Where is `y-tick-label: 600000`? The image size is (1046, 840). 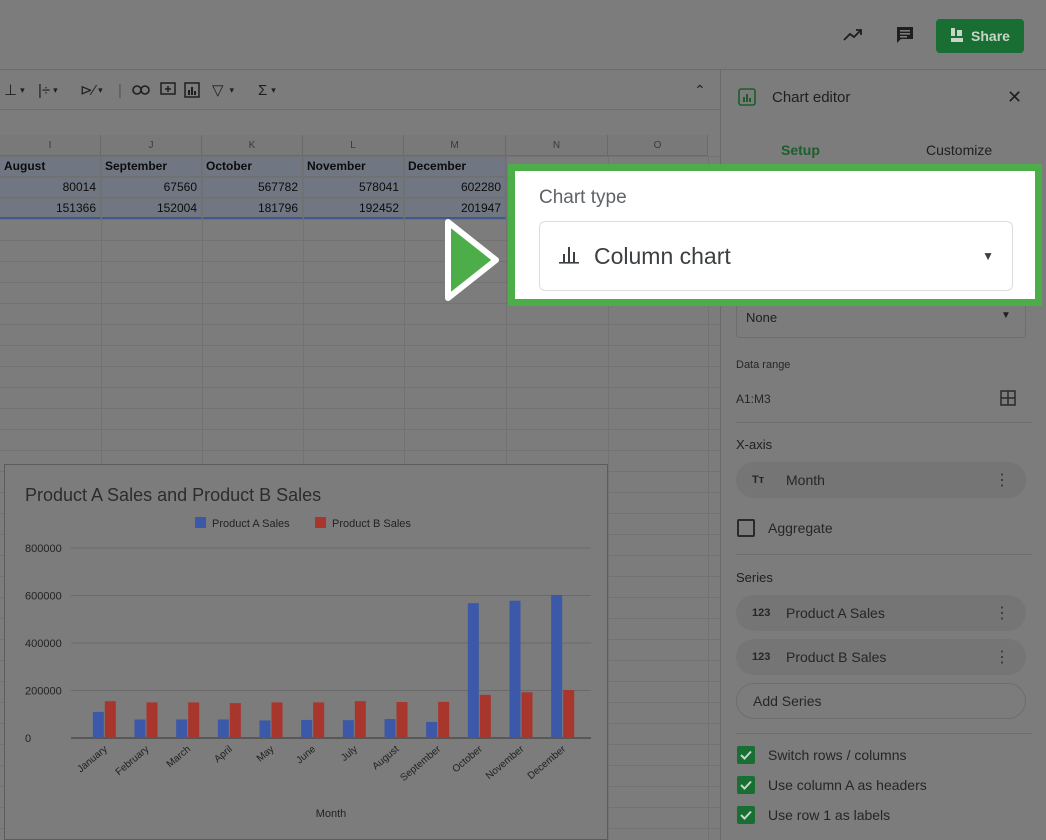 y-tick-label: 600000 is located at coordinates (43, 597).